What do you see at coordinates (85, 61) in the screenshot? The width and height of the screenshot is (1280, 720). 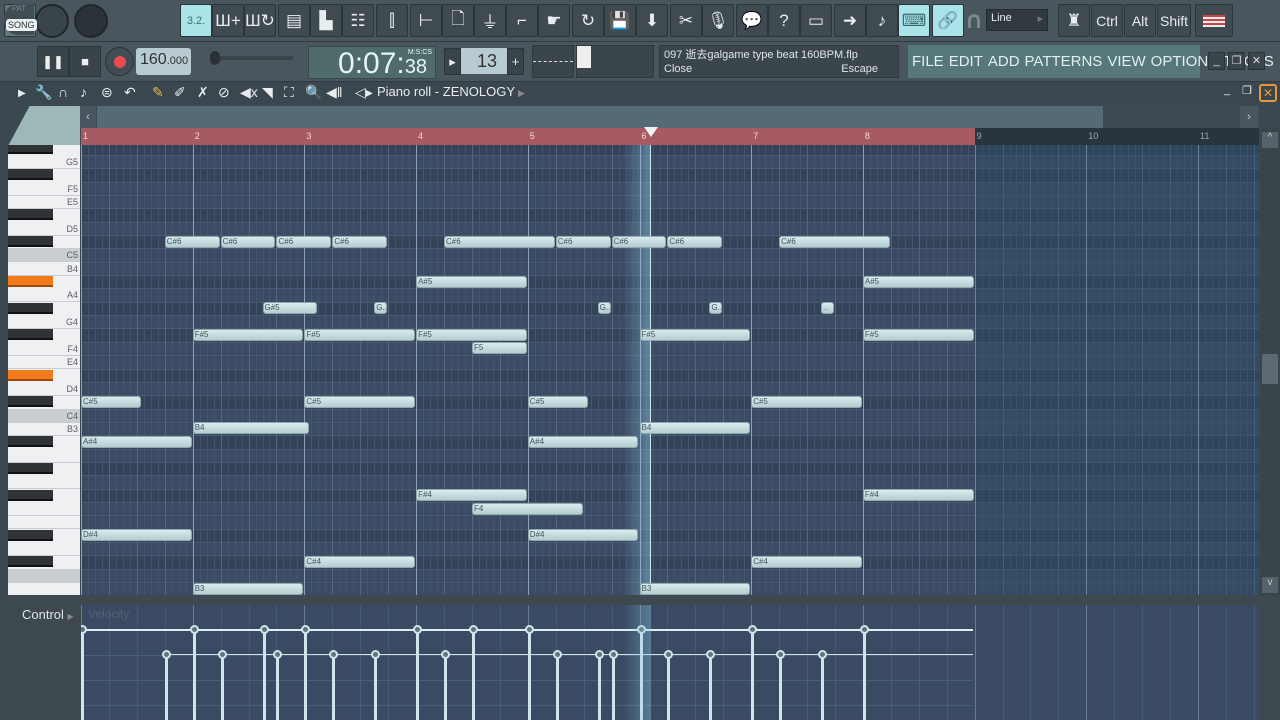 I see `stop-button: ■` at bounding box center [85, 61].